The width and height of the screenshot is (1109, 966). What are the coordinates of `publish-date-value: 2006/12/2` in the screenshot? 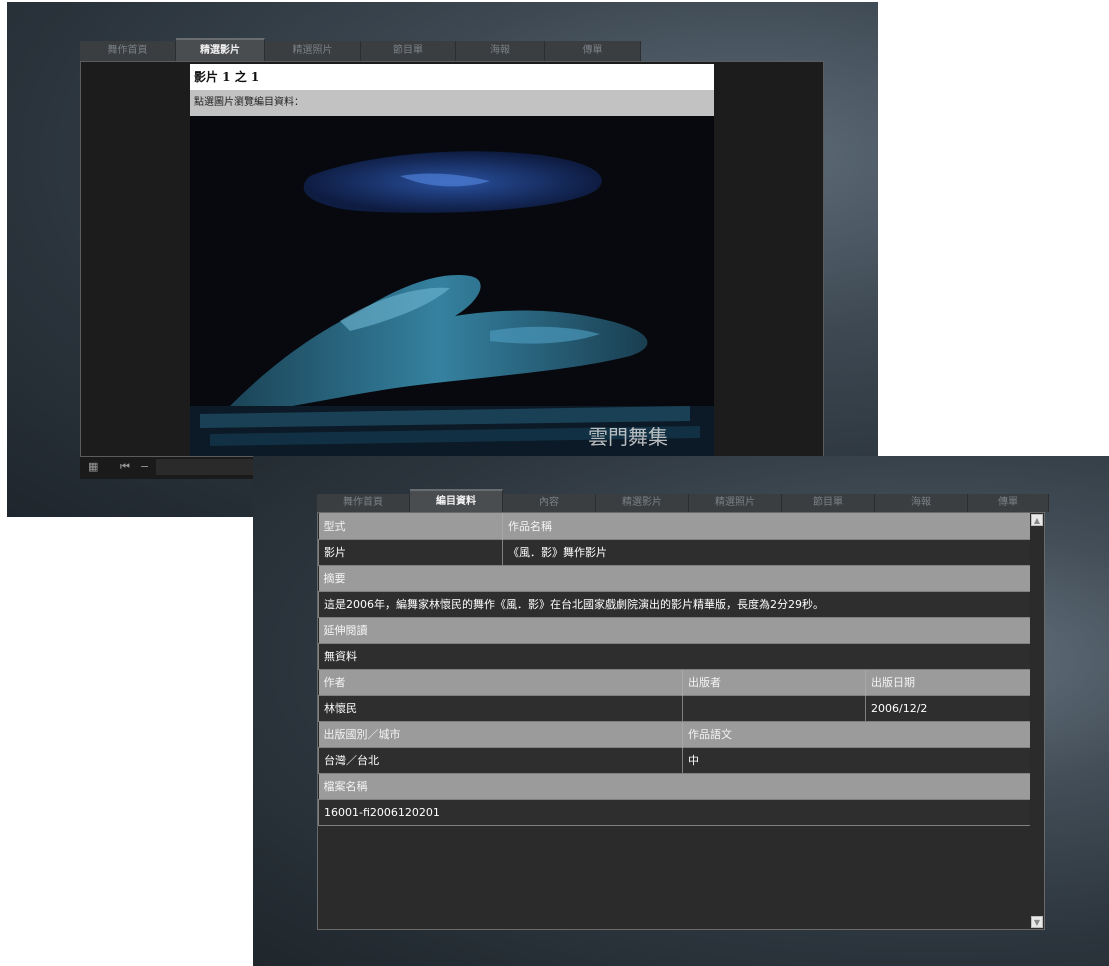 It's located at (954, 708).